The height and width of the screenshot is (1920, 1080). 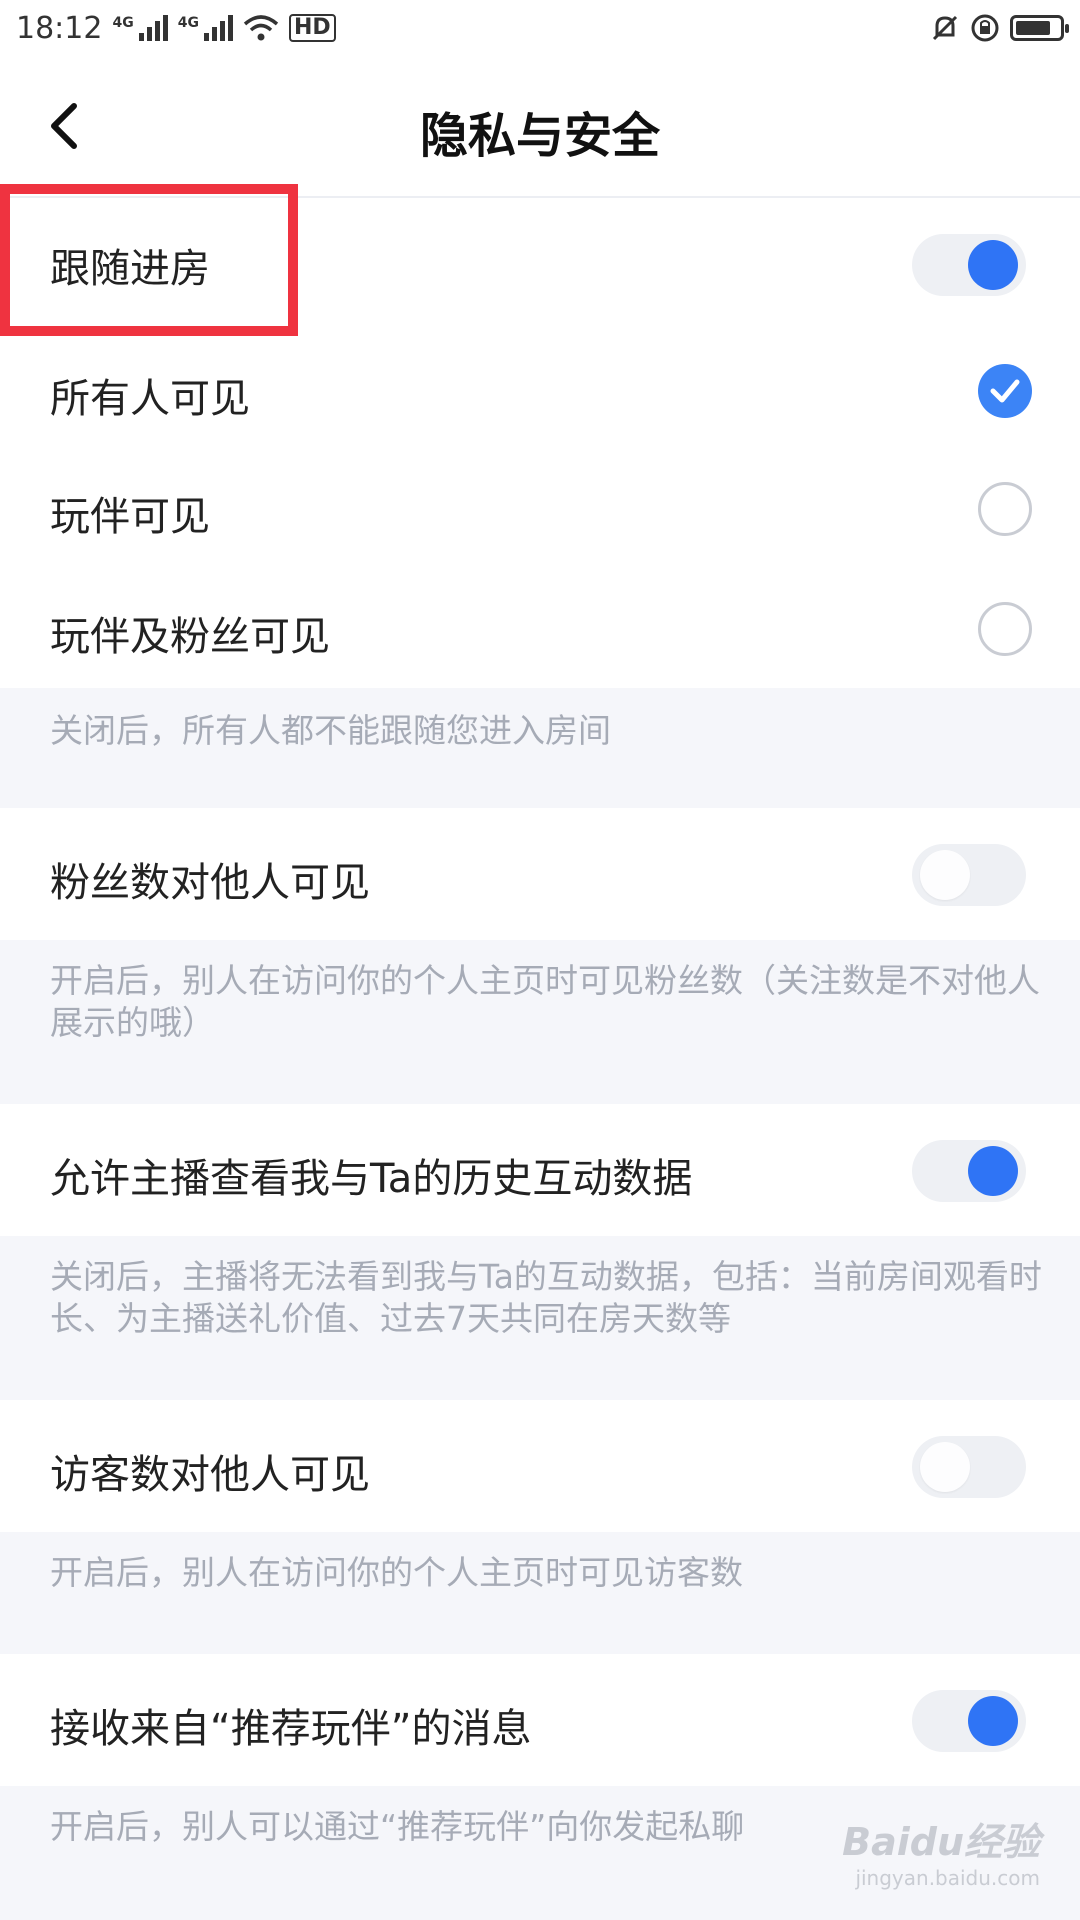 What do you see at coordinates (540, 748) in the screenshot?
I see `follow-room-note: 关闭后，所有人都不能跟随您进入房间` at bounding box center [540, 748].